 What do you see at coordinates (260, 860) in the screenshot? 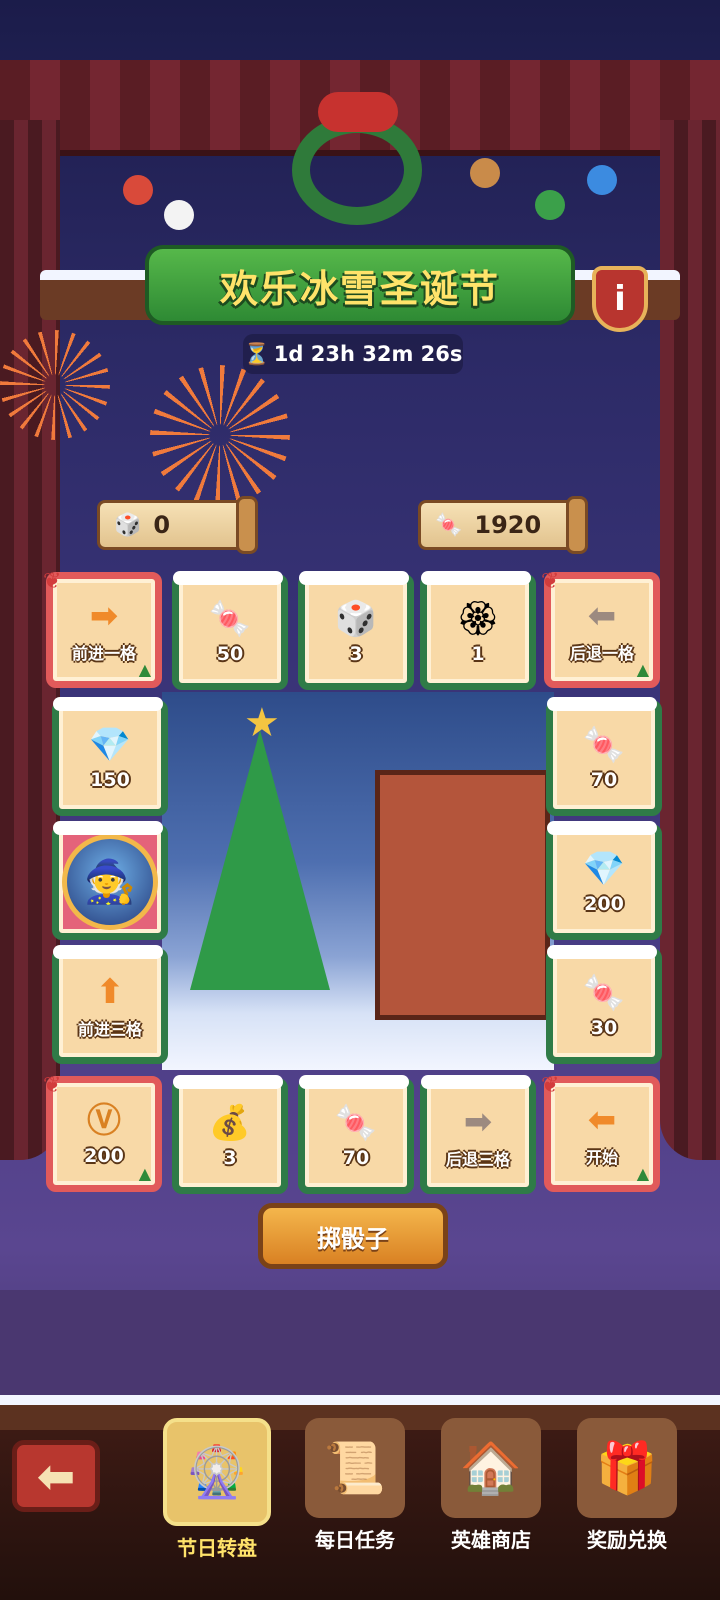
I see `christmas-tree-decoration` at bounding box center [260, 860].